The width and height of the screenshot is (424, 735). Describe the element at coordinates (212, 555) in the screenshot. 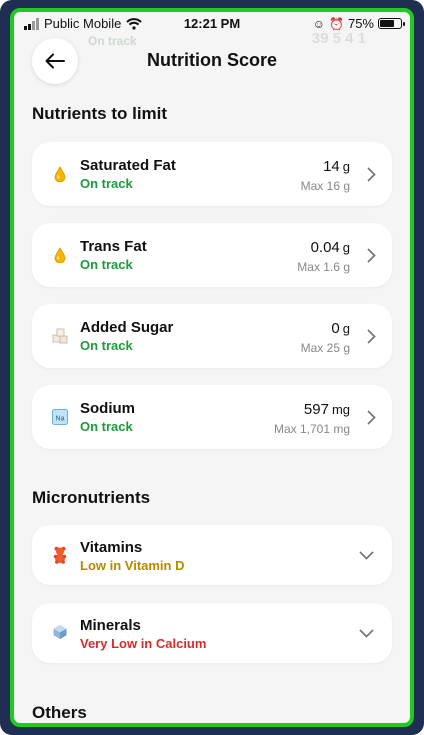

I see `micronutrient-card-vitamins: Vitamins Low in Vitamin D` at that location.